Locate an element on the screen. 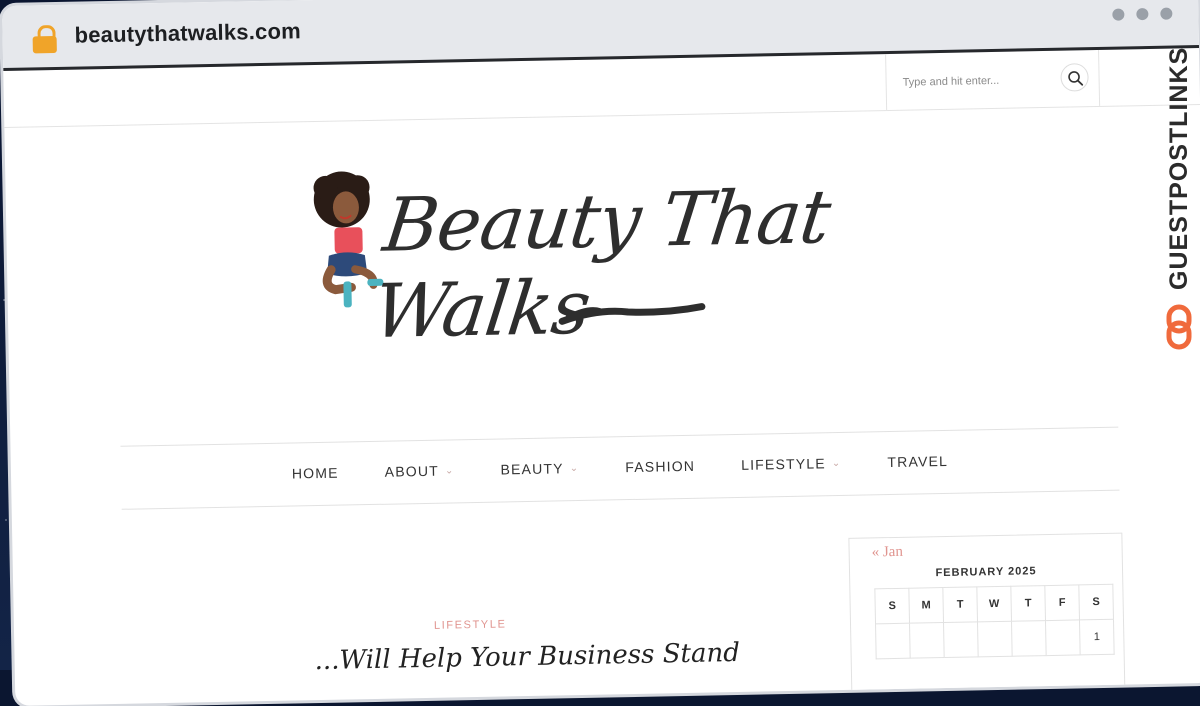 The height and width of the screenshot is (706, 1200). post-category: LIFESTYLE is located at coordinates (470, 624).